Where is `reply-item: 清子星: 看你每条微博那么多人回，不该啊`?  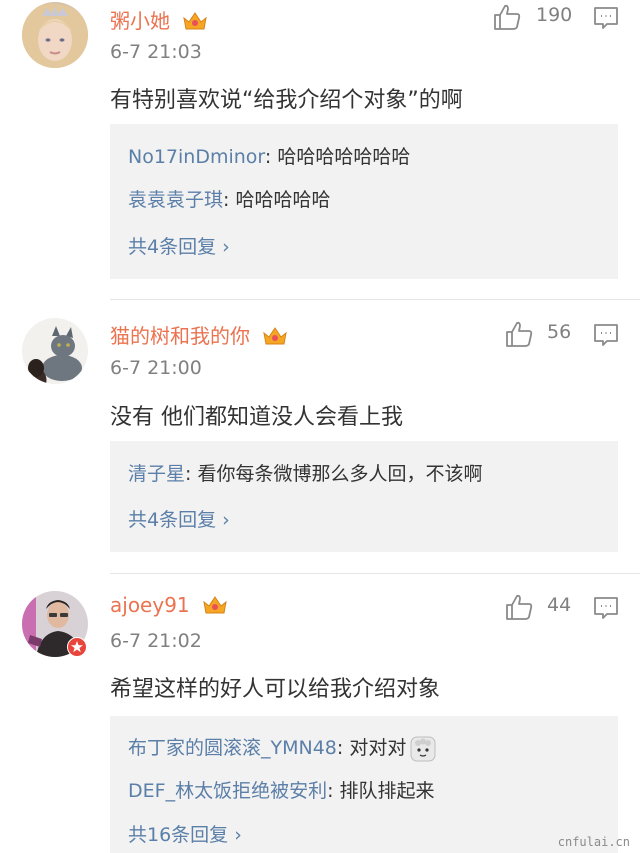 reply-item: 清子星: 看你每条微博那么多人回，不该啊 is located at coordinates (305, 472).